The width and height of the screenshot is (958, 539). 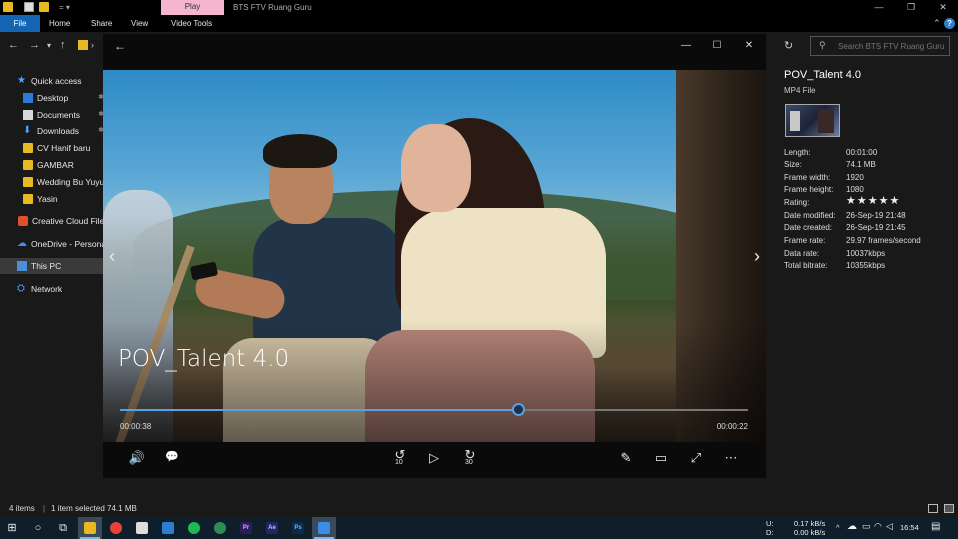 I want to click on sidebar-item-network: ⛭ Network, so click(x=52, y=289).